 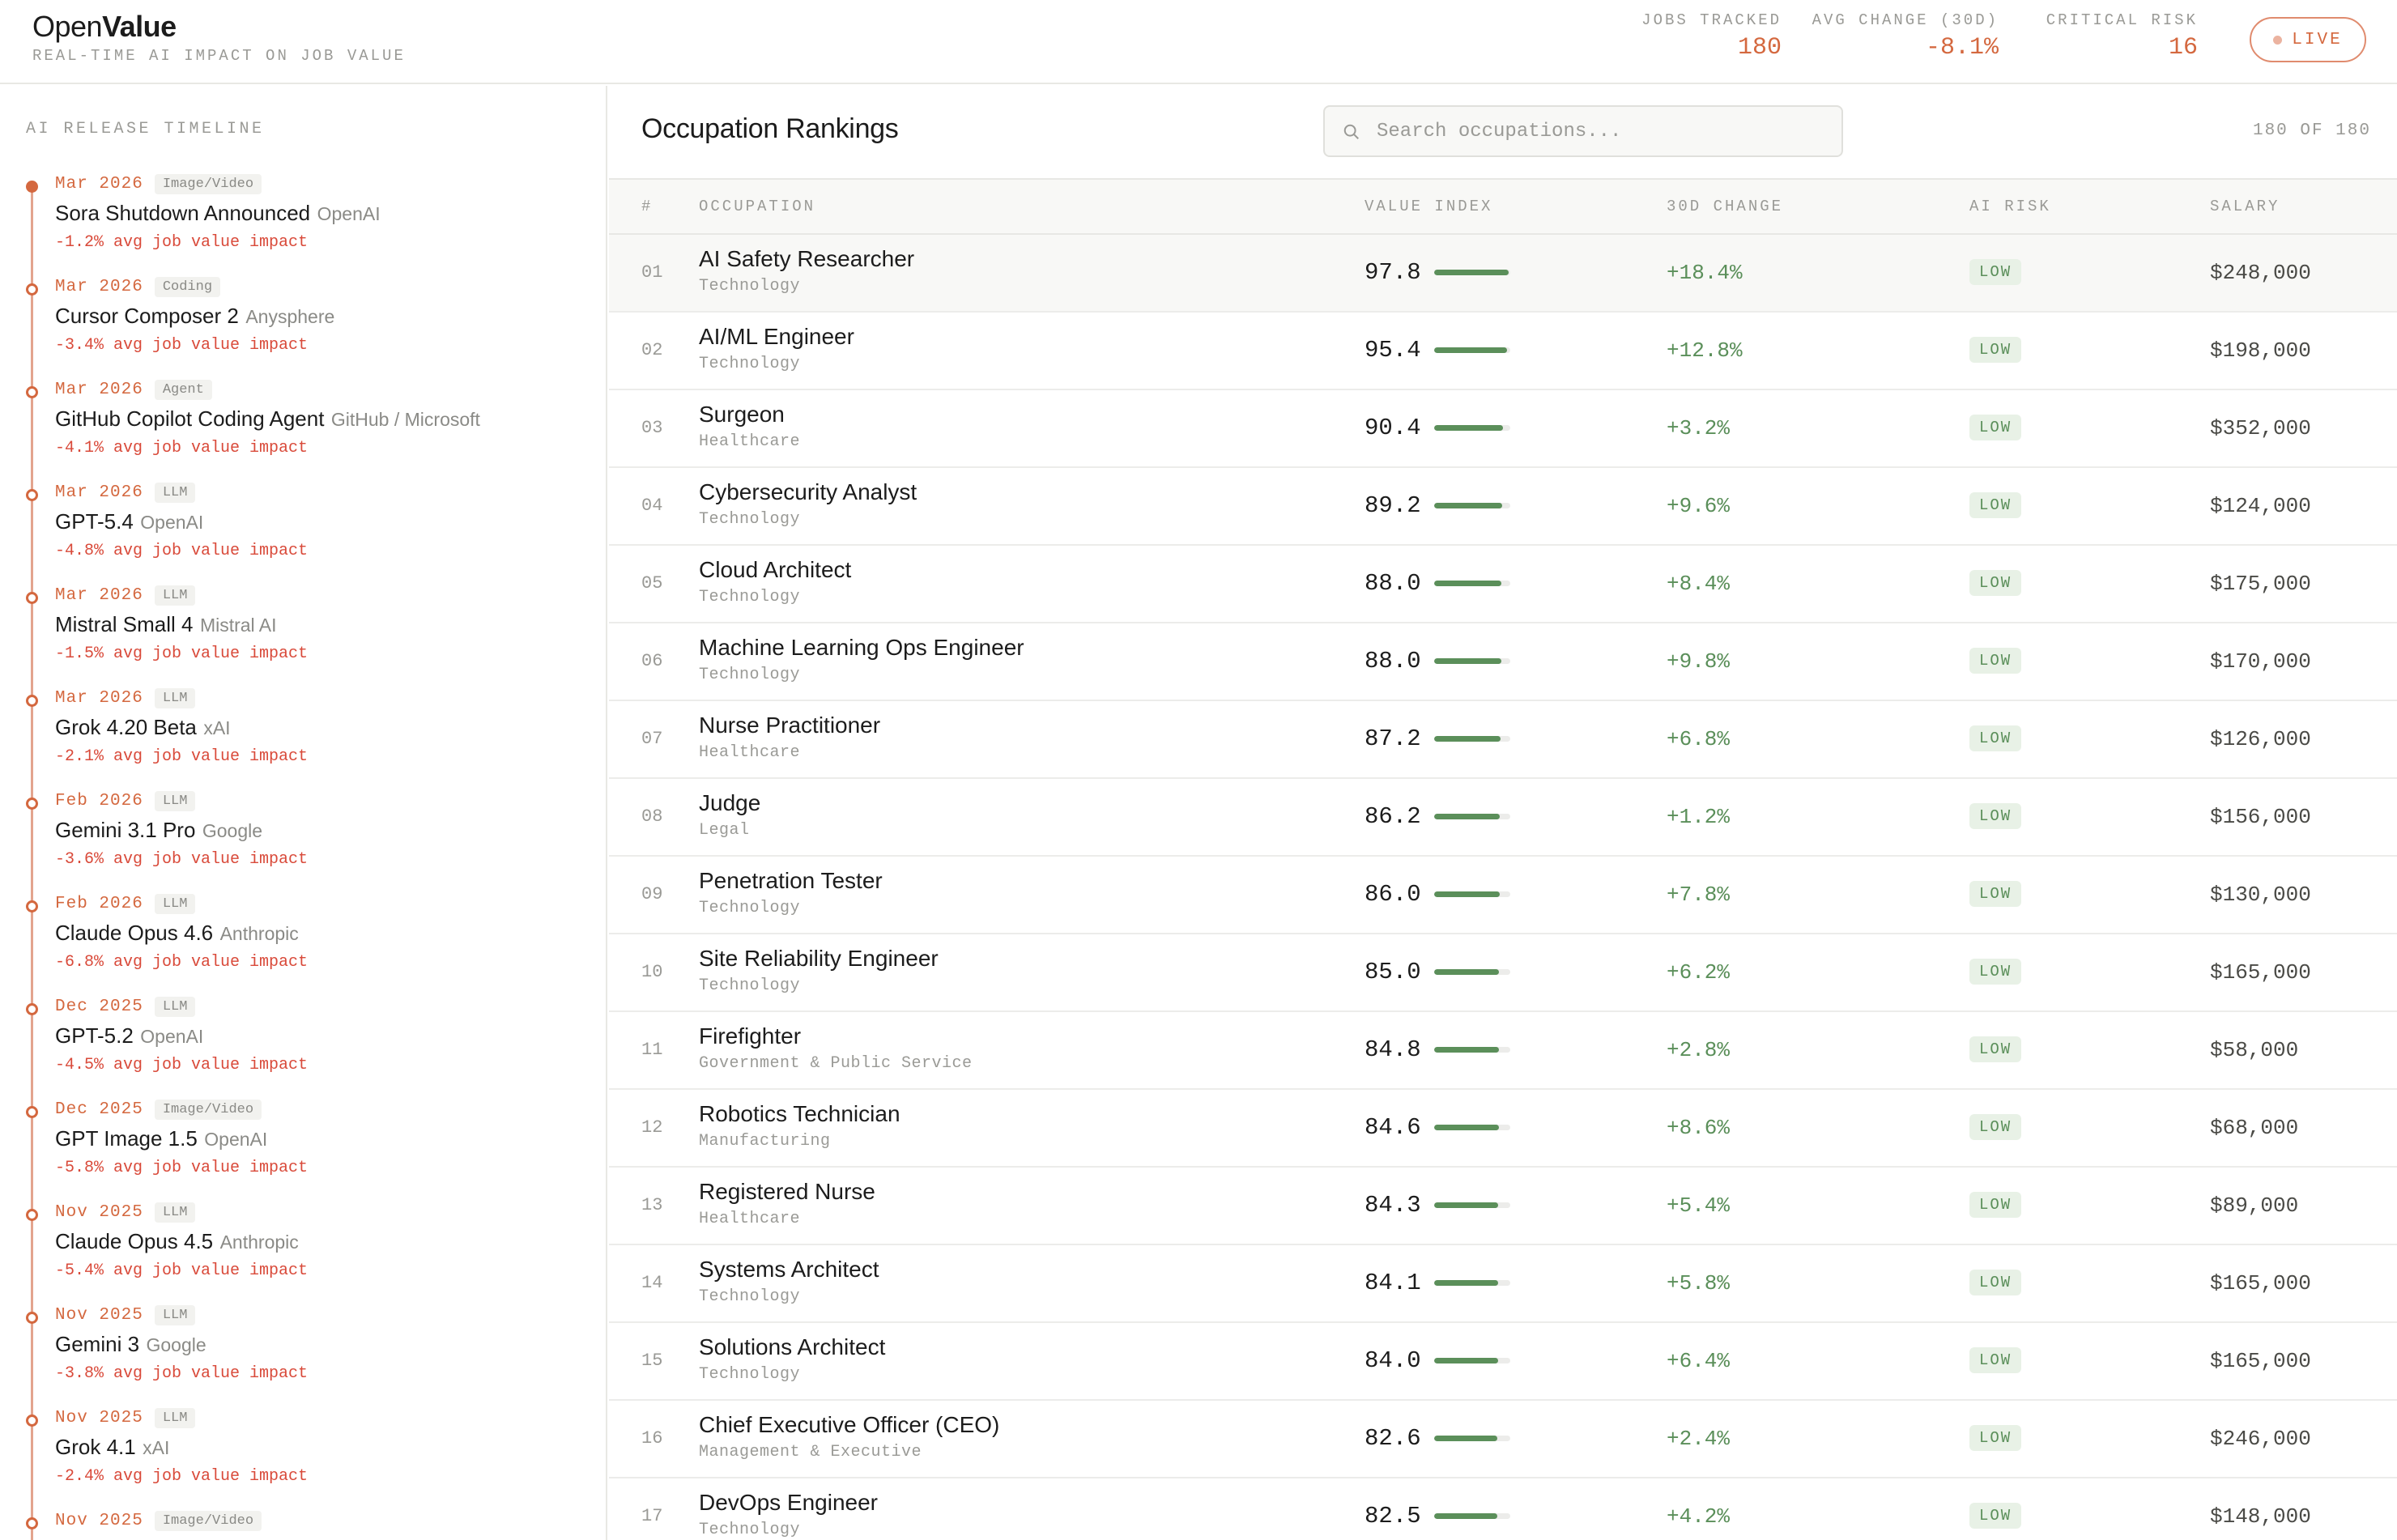 I want to click on col-salary: SALARY, so click(x=2245, y=206).